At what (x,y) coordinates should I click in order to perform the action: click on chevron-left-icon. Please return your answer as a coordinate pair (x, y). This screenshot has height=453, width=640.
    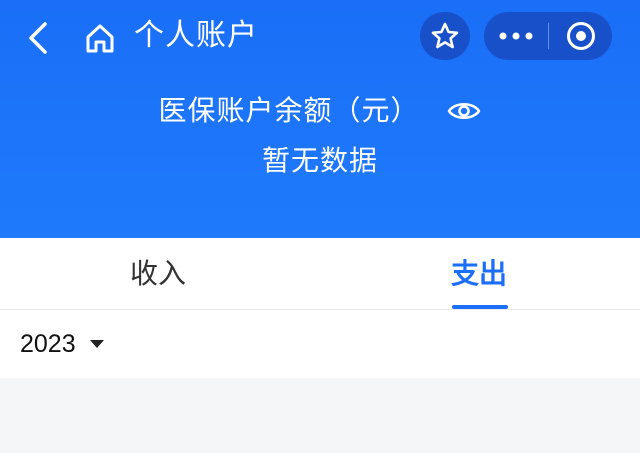
    Looking at the image, I should click on (38, 38).